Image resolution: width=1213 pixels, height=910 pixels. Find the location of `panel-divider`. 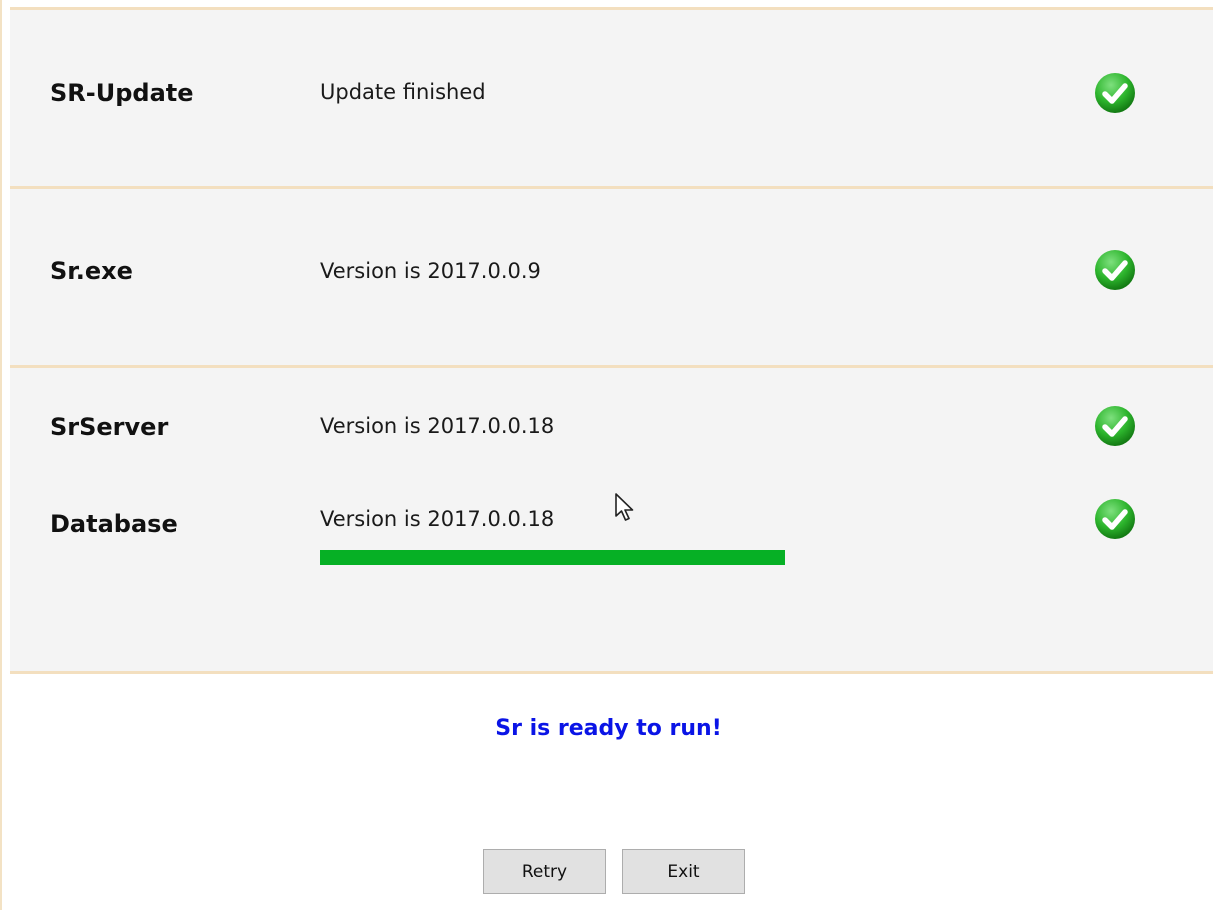

panel-divider is located at coordinates (611, 672).